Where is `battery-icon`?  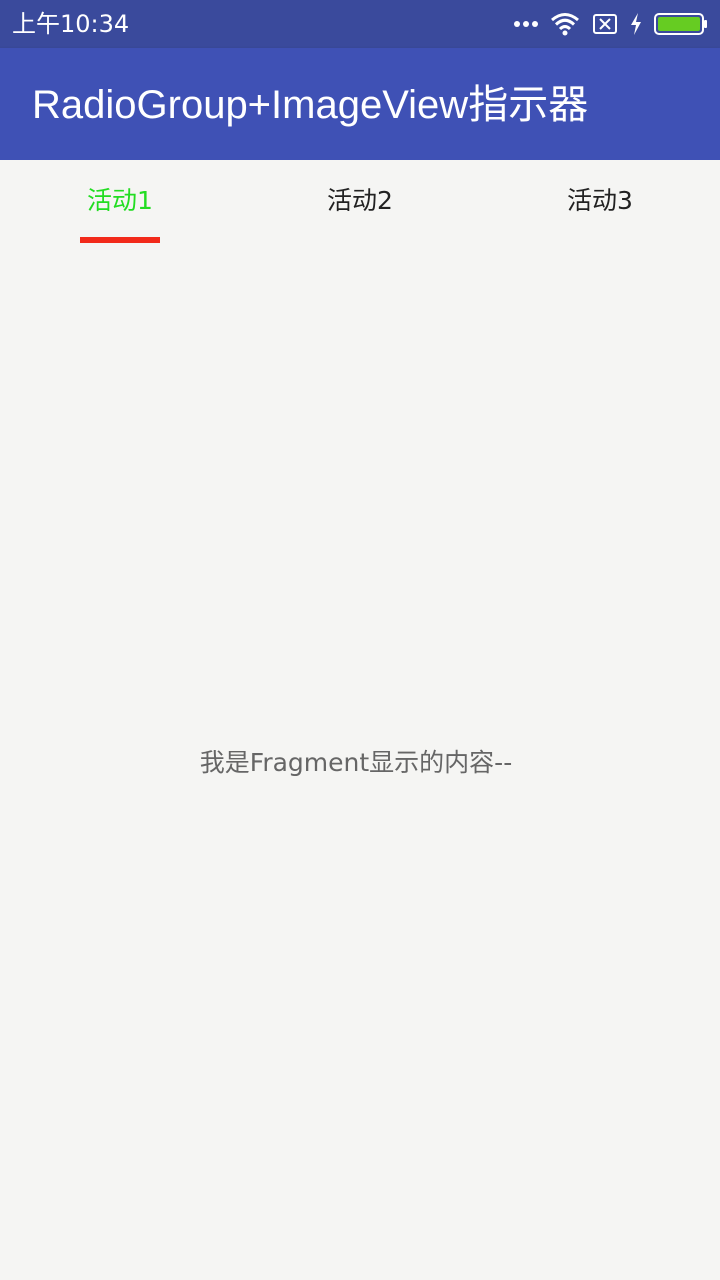
battery-icon is located at coordinates (681, 24).